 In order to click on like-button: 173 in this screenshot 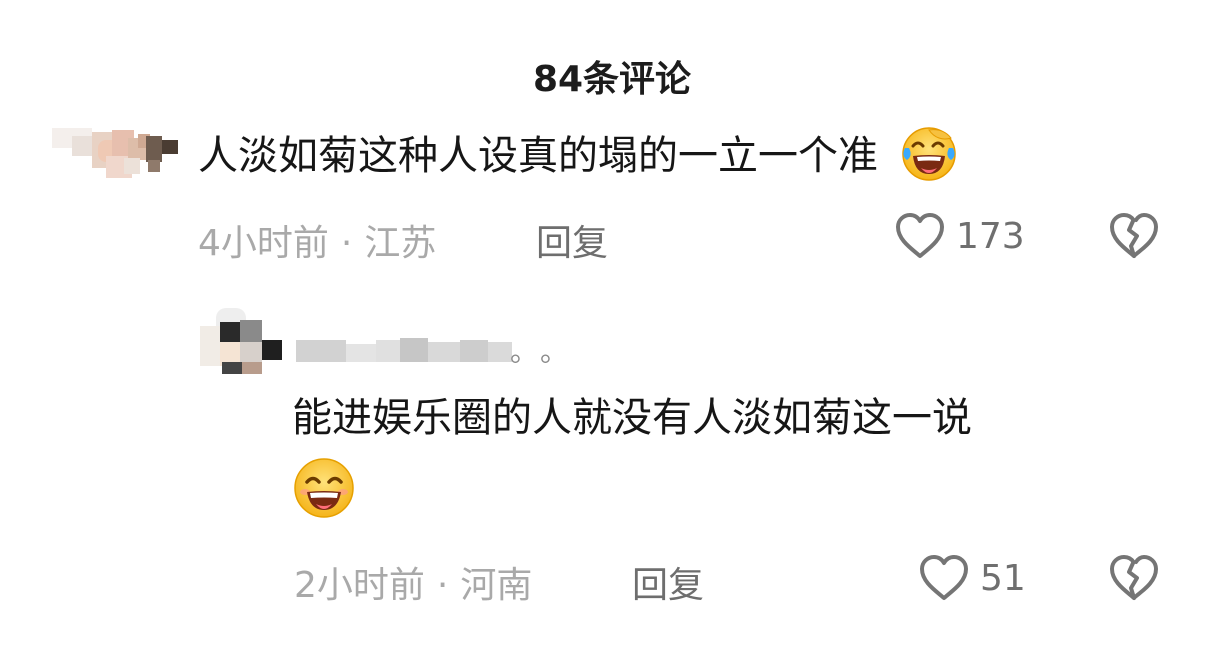, I will do `click(959, 236)`.